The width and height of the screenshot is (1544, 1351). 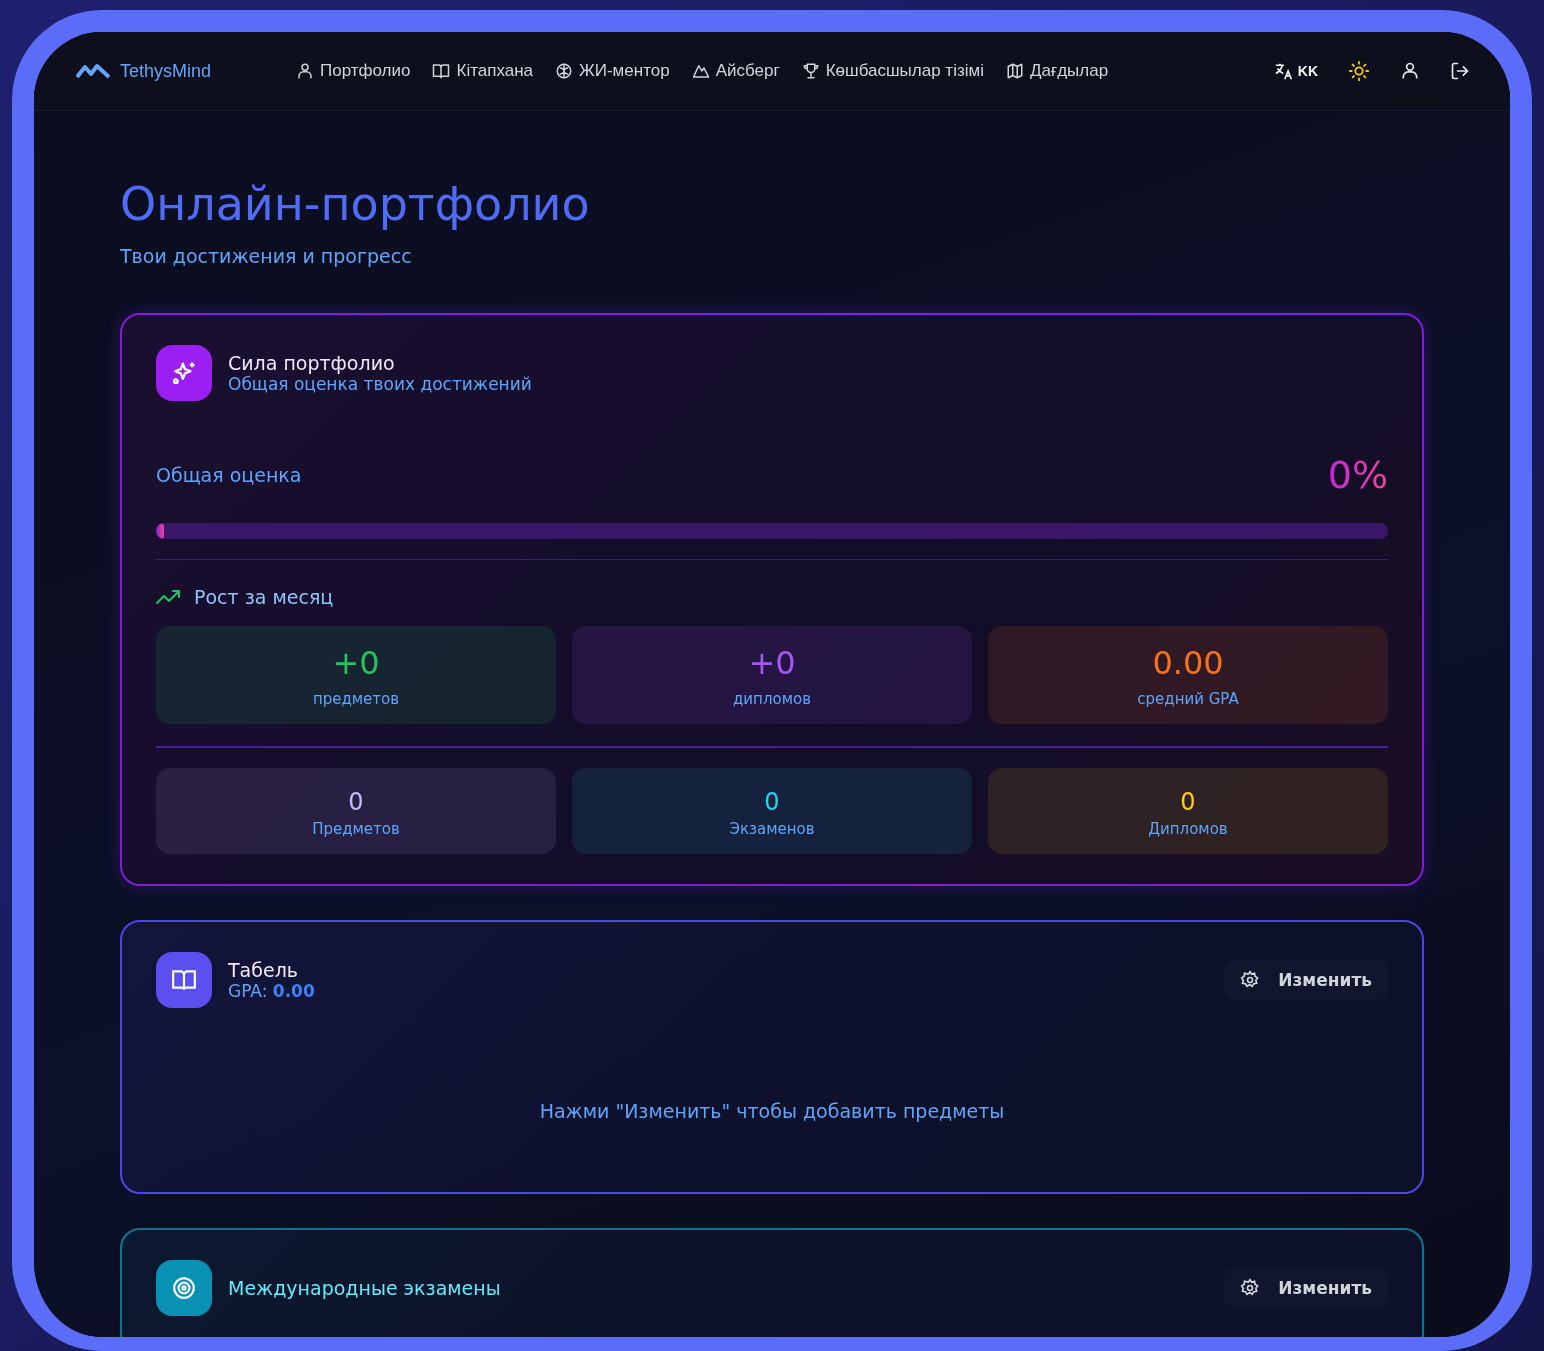 I want to click on translate-icon, so click(x=1283, y=71).